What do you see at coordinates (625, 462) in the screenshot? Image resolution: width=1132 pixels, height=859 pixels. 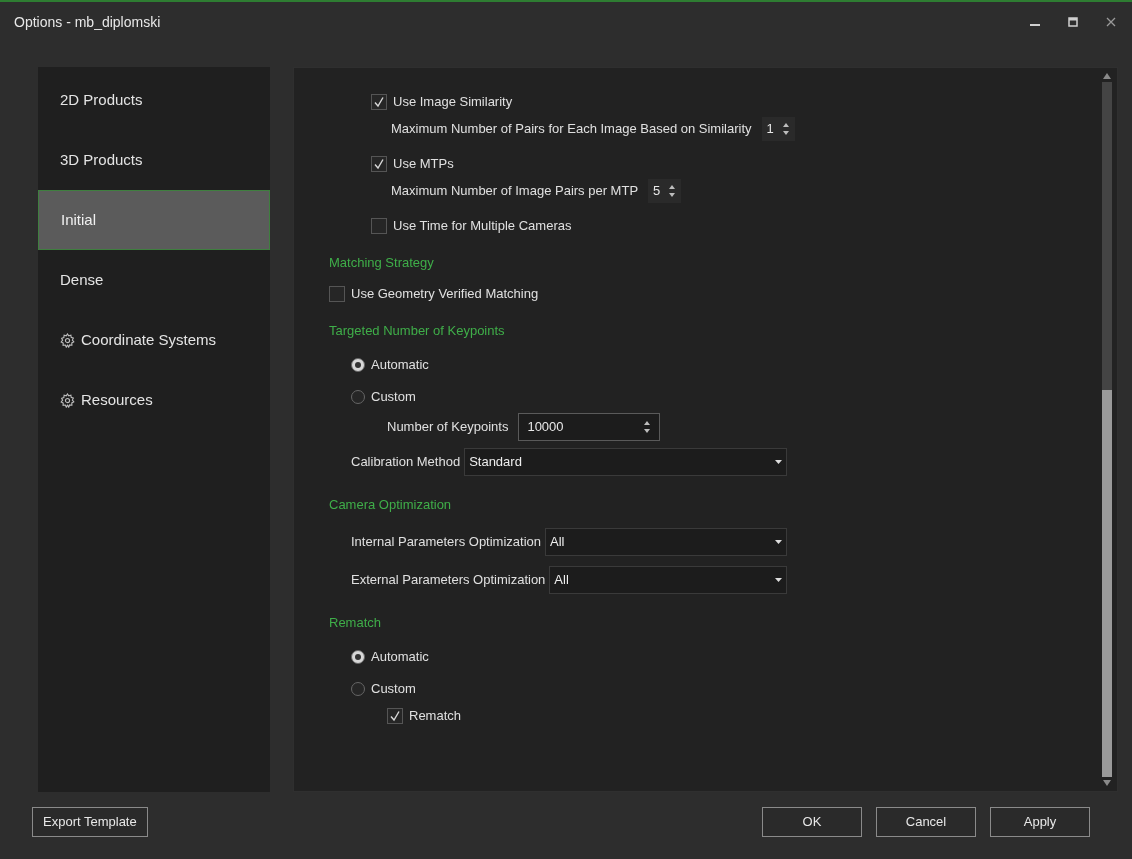 I see `dropdown: Standard` at bounding box center [625, 462].